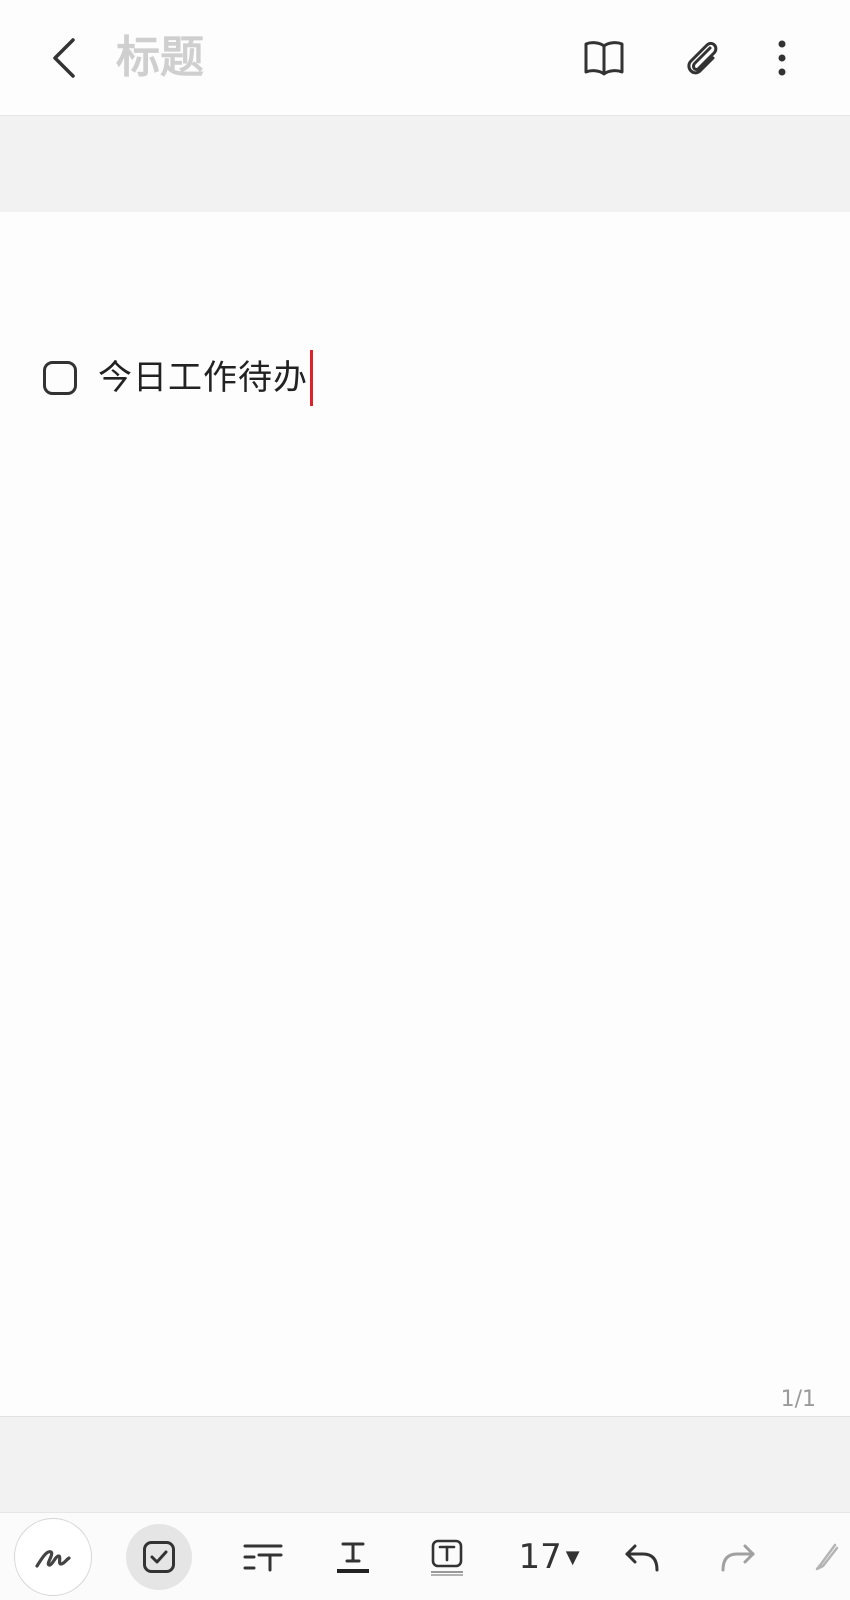  I want to click on pen-tool-button, so click(826, 1557).